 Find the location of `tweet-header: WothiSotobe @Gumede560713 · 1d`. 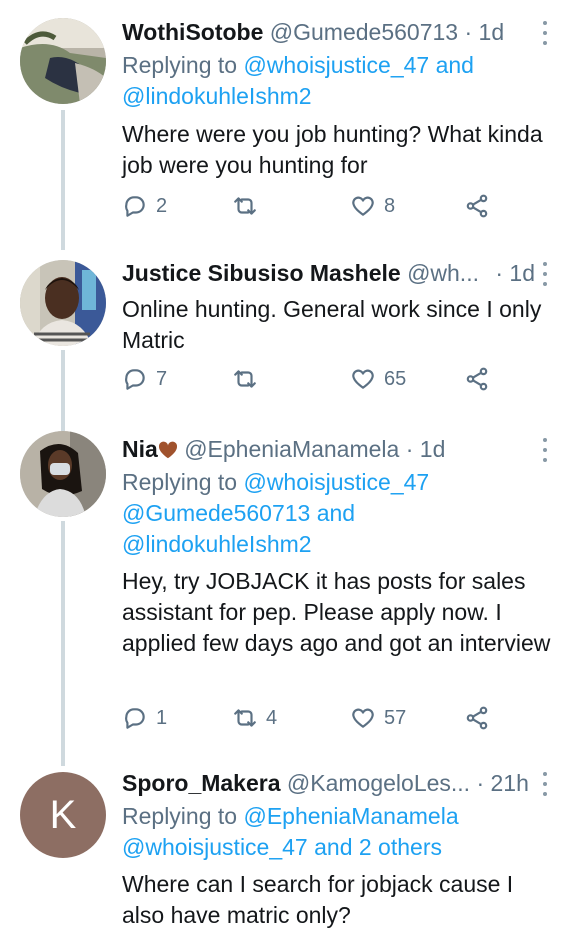

tweet-header: WothiSotobe @Gumede560713 · 1d is located at coordinates (340, 32).